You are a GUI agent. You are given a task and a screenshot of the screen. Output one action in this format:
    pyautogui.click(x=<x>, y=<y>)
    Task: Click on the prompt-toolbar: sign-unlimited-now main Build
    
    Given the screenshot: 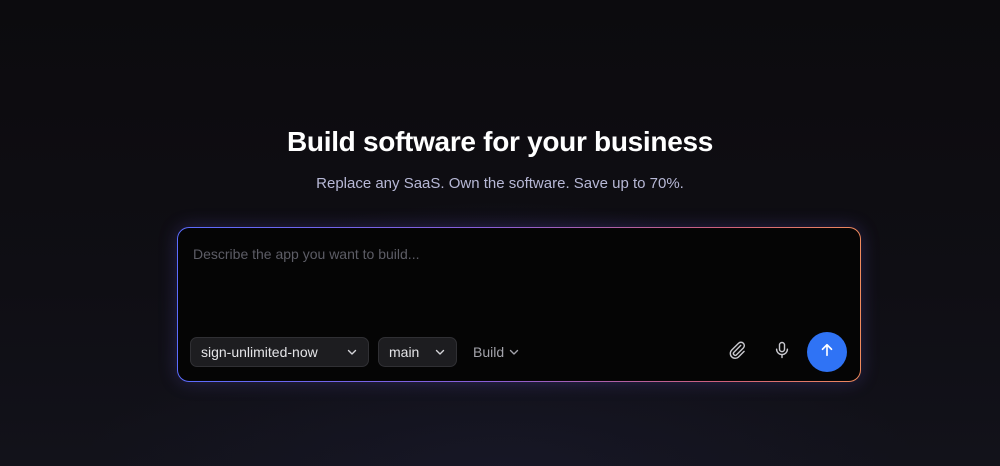 What is the action you would take?
    pyautogui.click(x=519, y=352)
    